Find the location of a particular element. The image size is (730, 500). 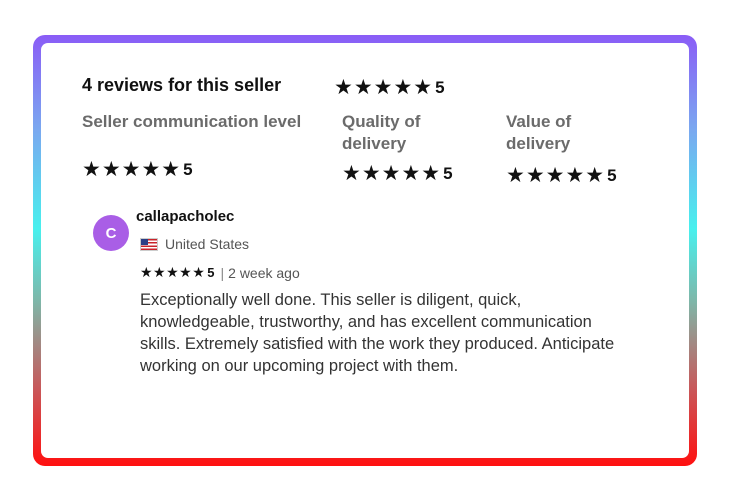

category-label-quality: Quality of delivery is located at coordinates (381, 132).